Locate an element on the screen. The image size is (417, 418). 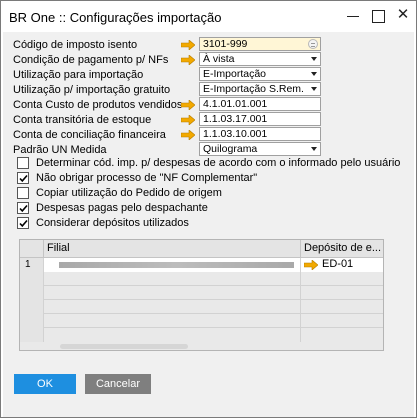
maximize-icon is located at coordinates (378, 16).